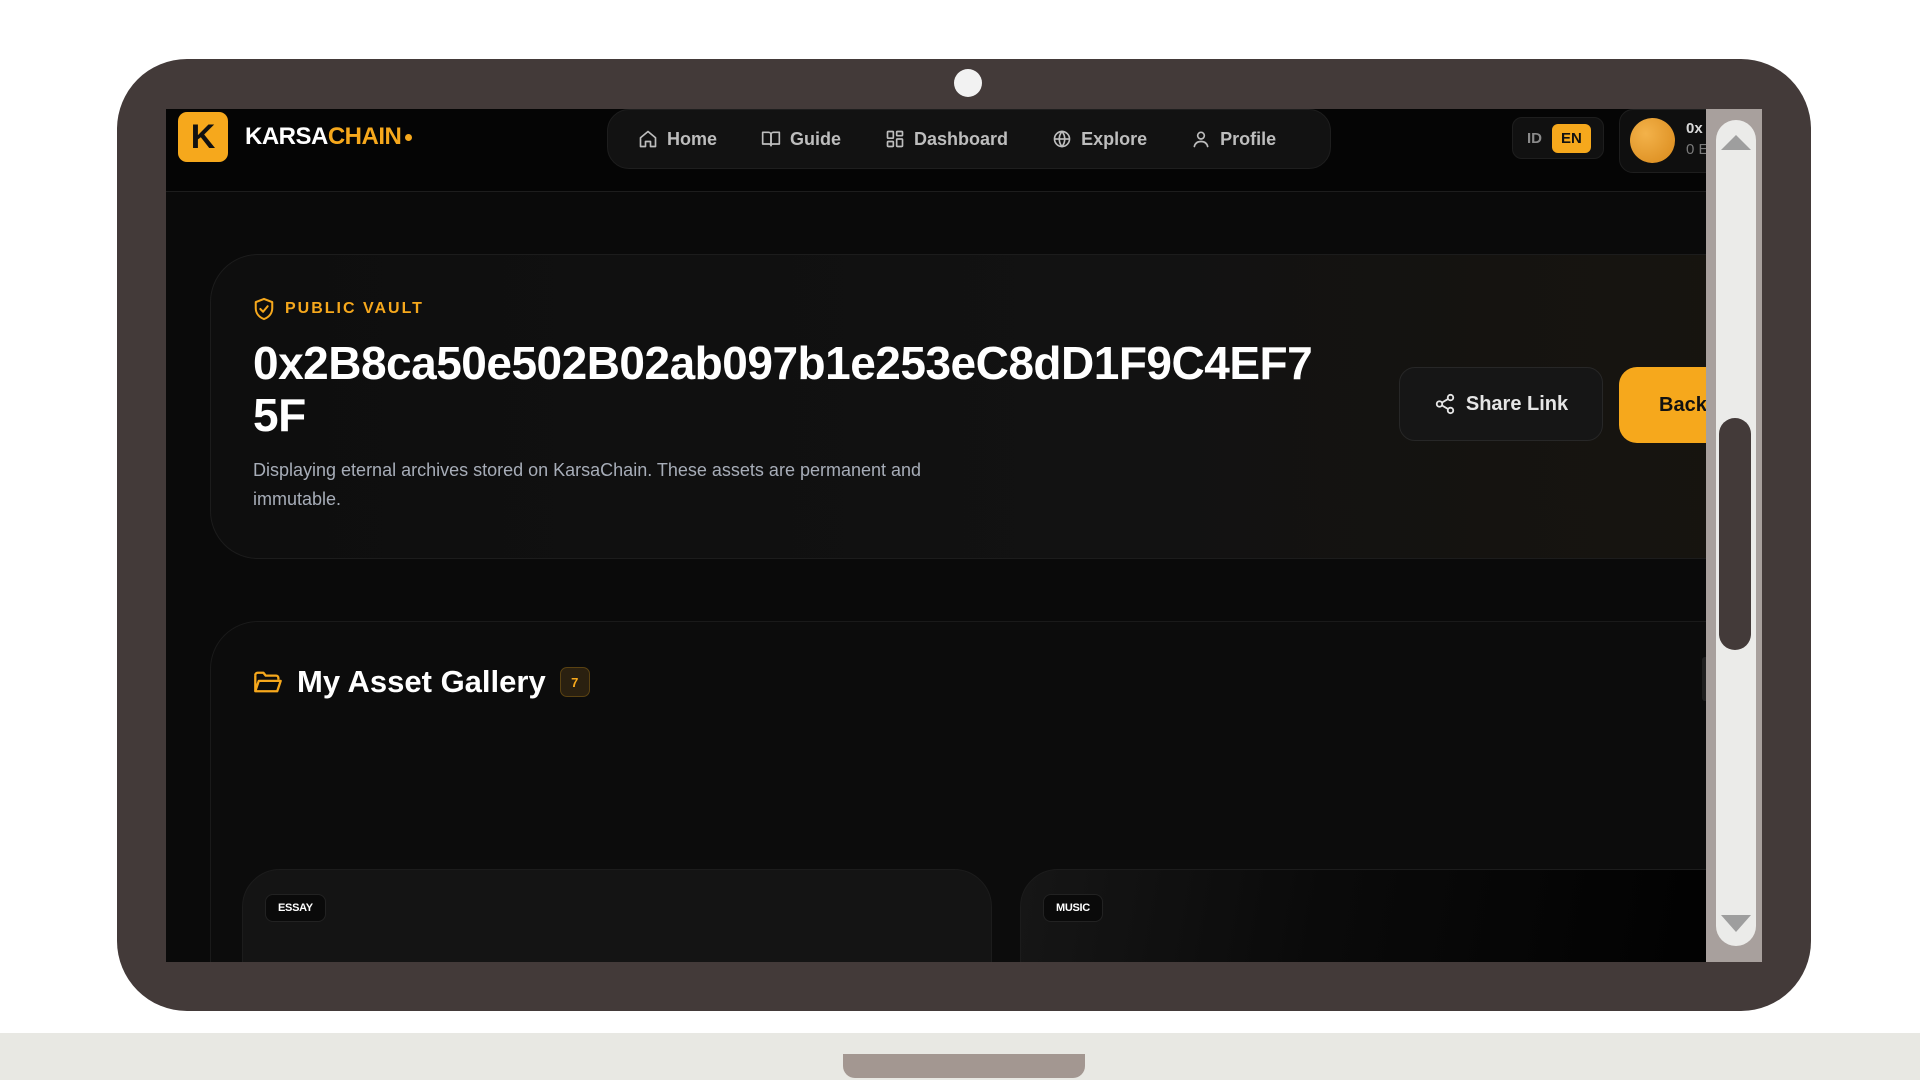 Image resolution: width=1920 pixels, height=1080 pixels. Describe the element at coordinates (286, 136) in the screenshot. I see `brand-name-part1: KARSA` at that location.